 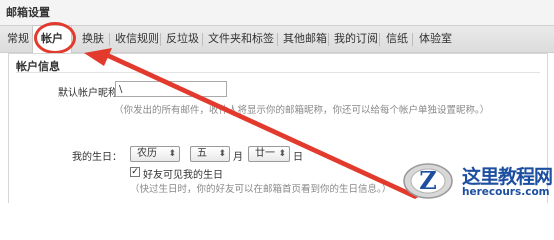 I want to click on tab-account: 帐户, so click(x=52, y=39).